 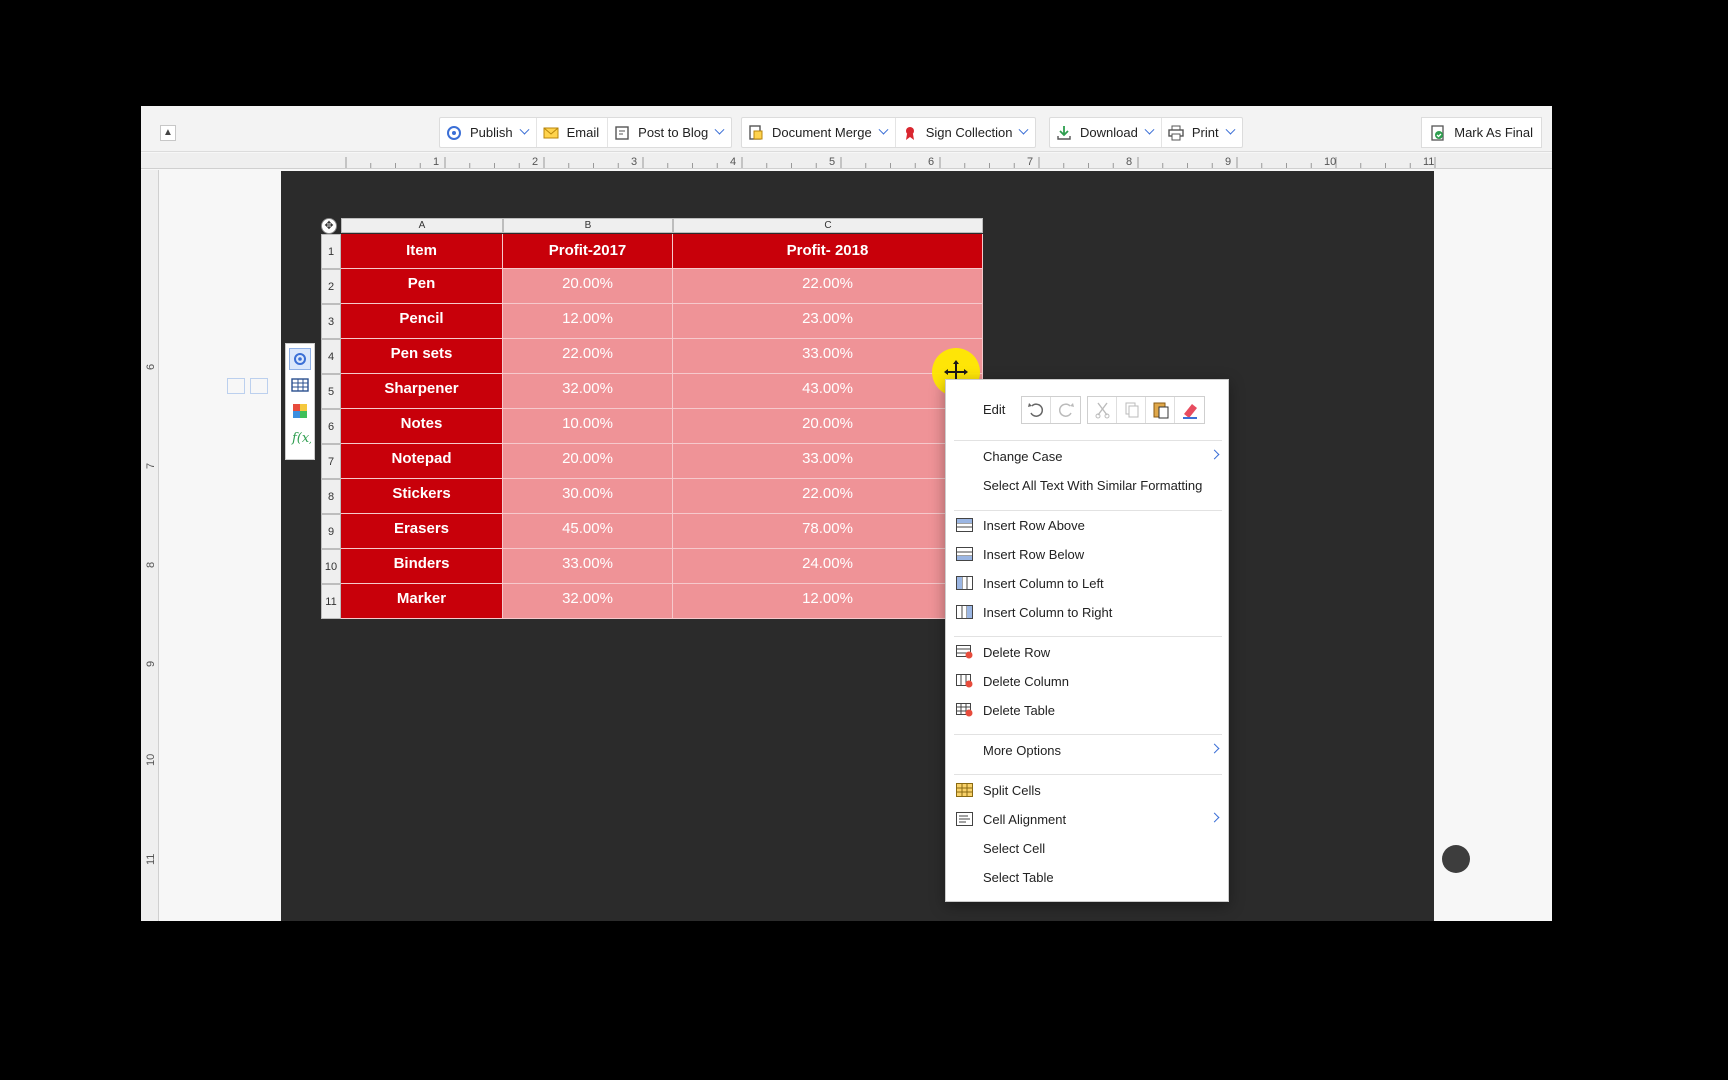 I want to click on email-button: Email, so click(x=573, y=132).